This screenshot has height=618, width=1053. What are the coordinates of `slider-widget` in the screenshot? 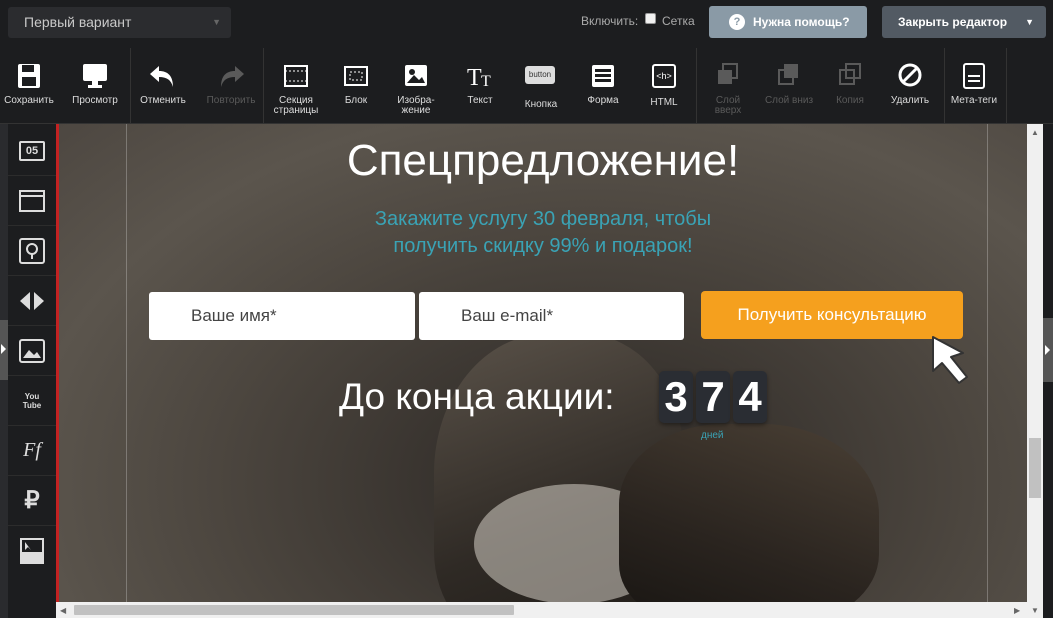 It's located at (32, 301).